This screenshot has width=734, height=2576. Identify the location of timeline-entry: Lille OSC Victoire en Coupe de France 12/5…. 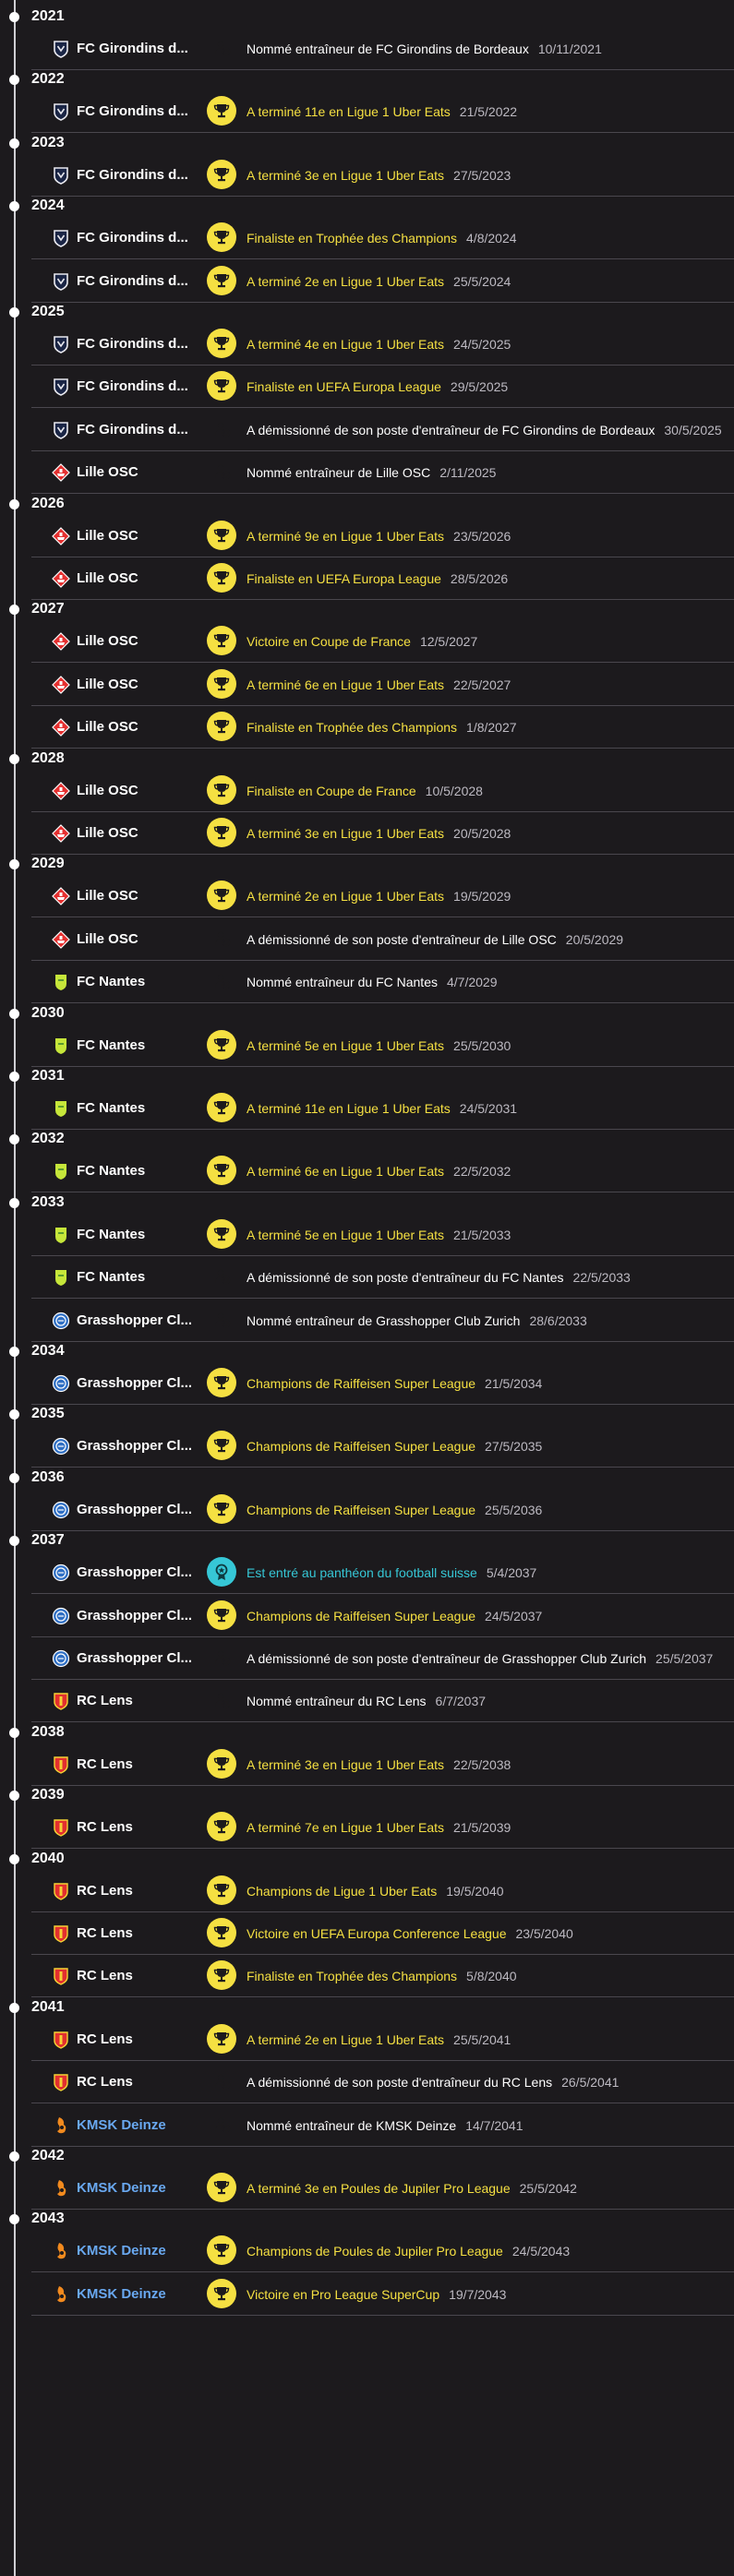
(367, 642).